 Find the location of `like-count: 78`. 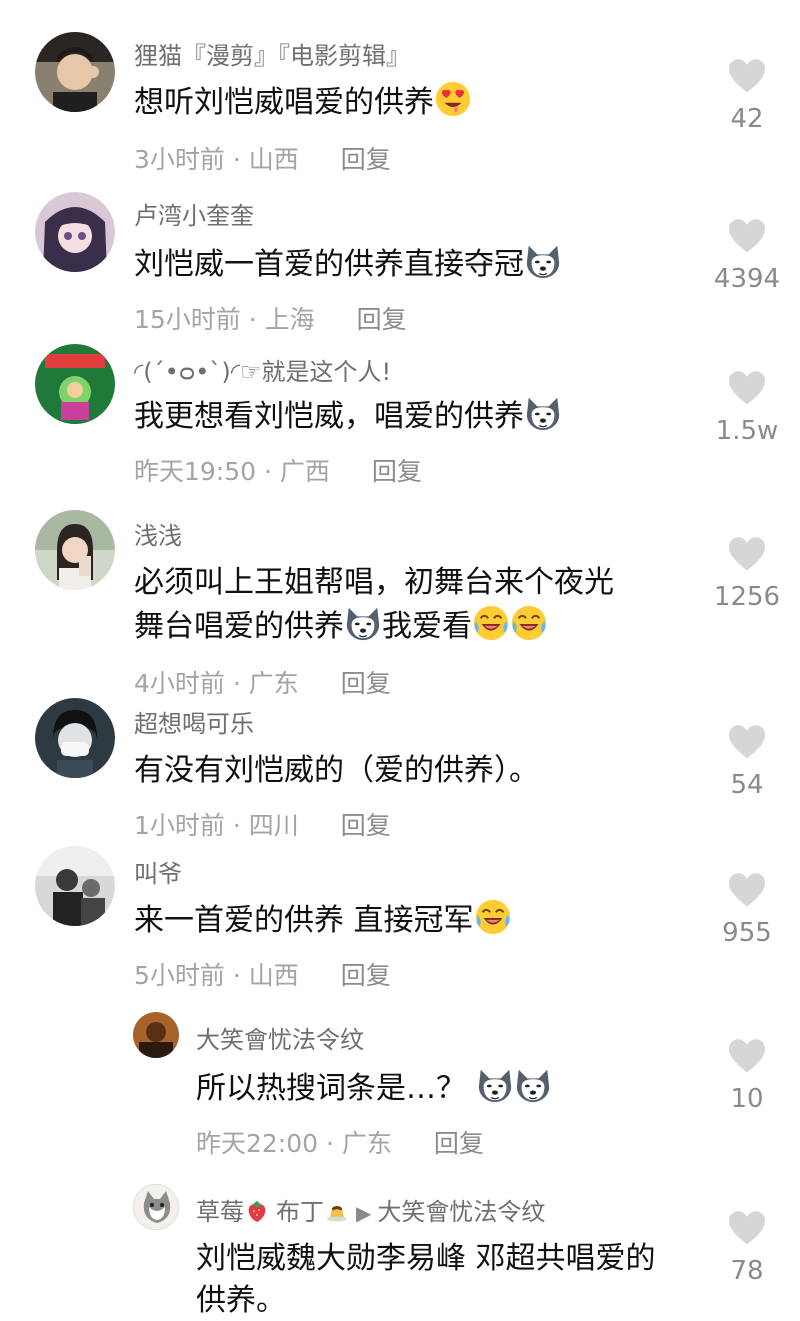

like-count: 78 is located at coordinates (747, 1271).